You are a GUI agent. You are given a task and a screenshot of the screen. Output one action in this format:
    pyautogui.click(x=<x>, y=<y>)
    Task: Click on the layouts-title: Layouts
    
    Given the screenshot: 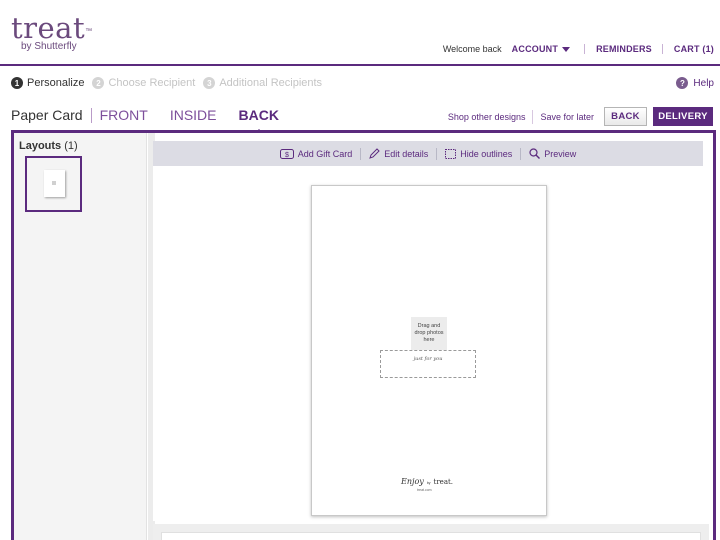 What is the action you would take?
    pyautogui.click(x=40, y=146)
    